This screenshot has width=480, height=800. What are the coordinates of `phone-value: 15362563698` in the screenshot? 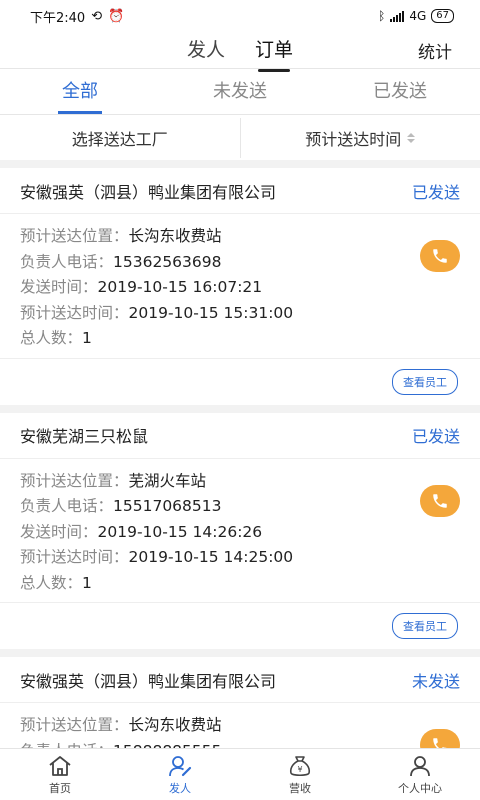 It's located at (167, 261).